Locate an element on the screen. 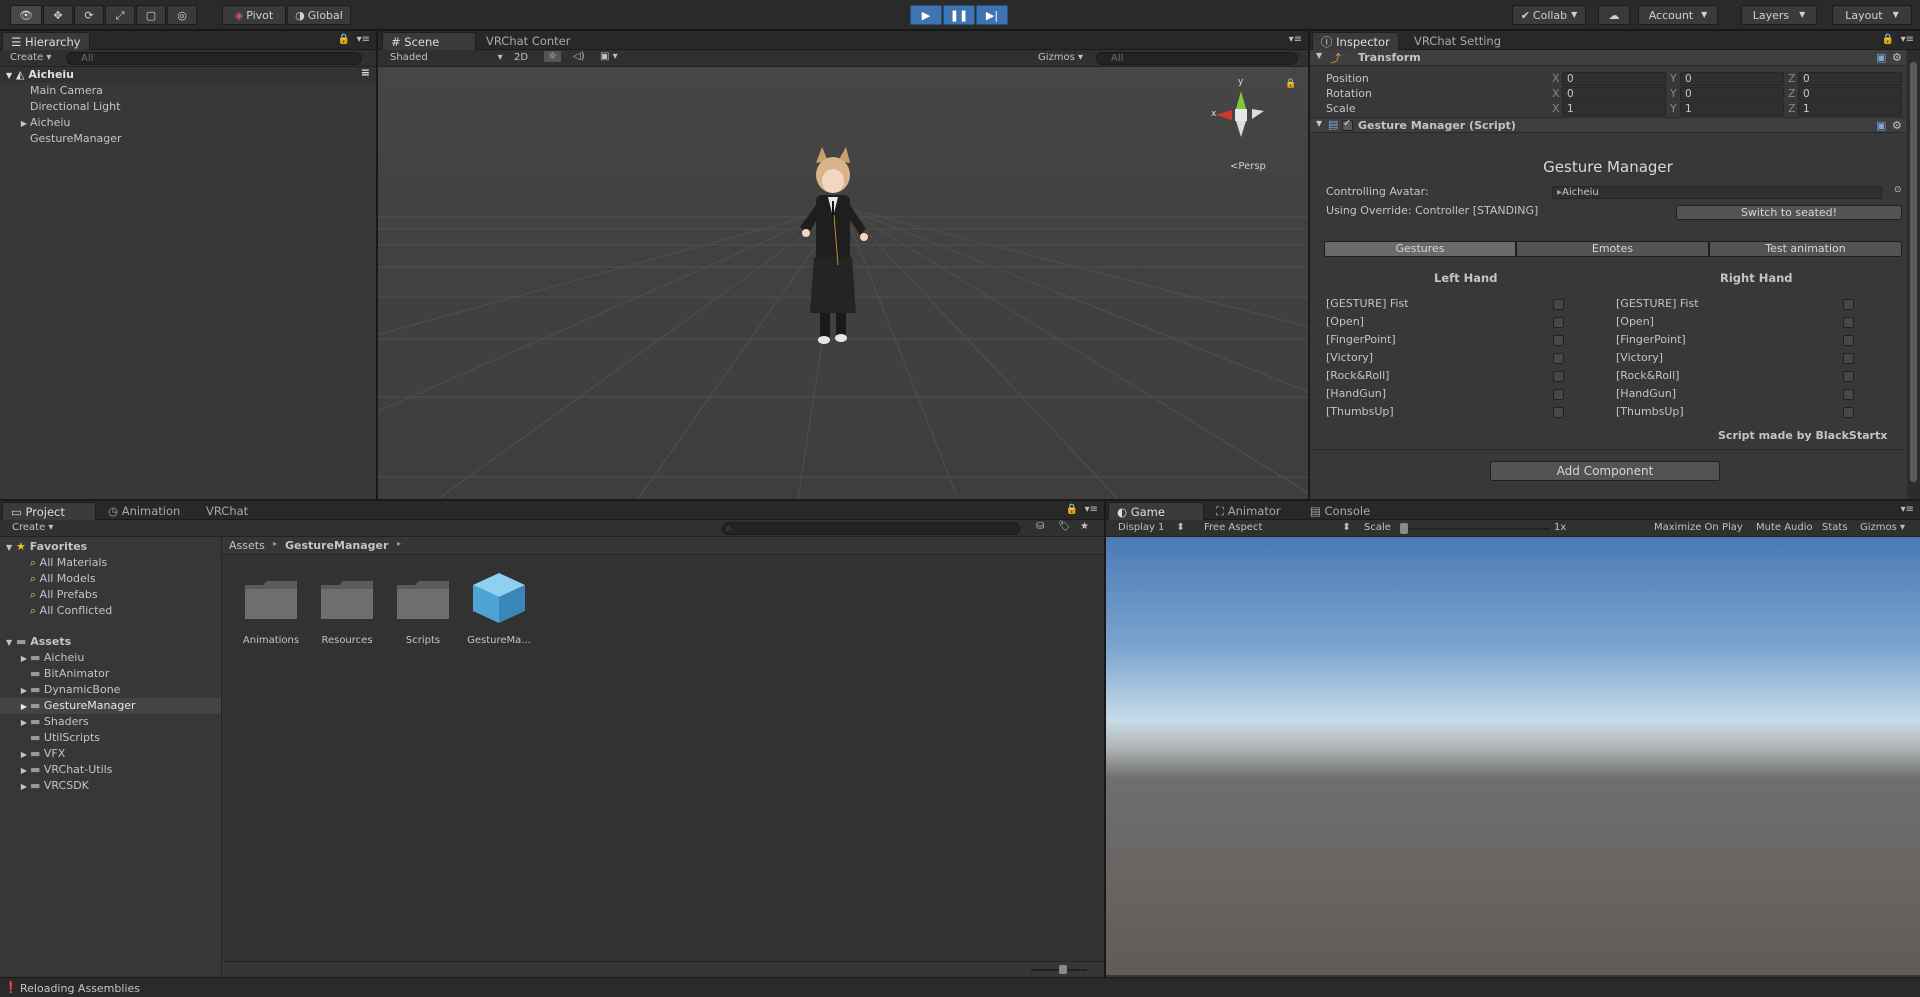 Image resolution: width=1920 pixels, height=997 pixels. scene-search-input: All is located at coordinates (1197, 58).